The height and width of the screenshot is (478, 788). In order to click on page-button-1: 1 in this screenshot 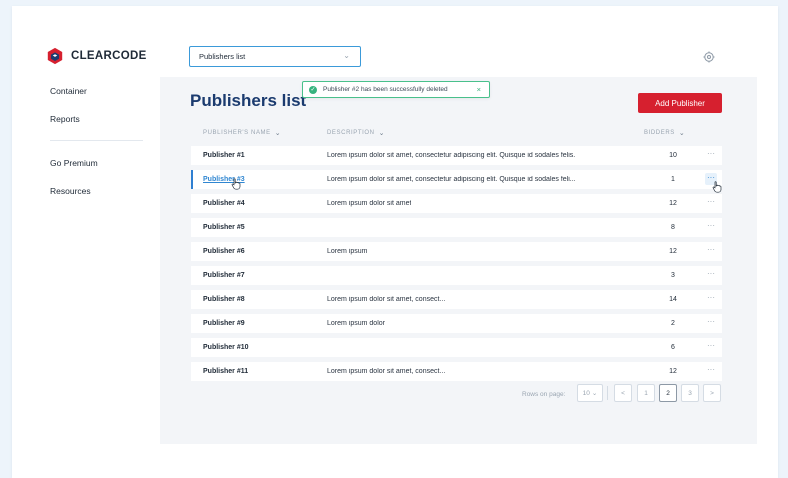, I will do `click(646, 393)`.